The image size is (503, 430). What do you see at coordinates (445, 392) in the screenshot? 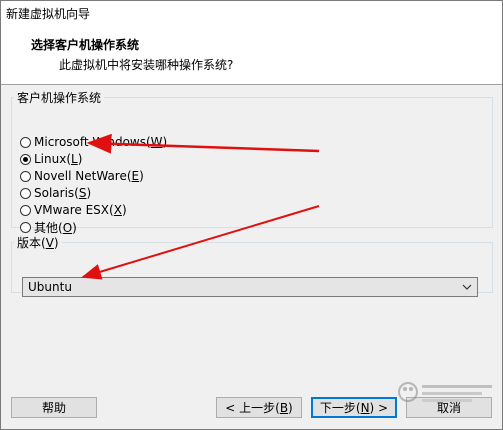
I see `baidu-jingyan-watermark-icon` at bounding box center [445, 392].